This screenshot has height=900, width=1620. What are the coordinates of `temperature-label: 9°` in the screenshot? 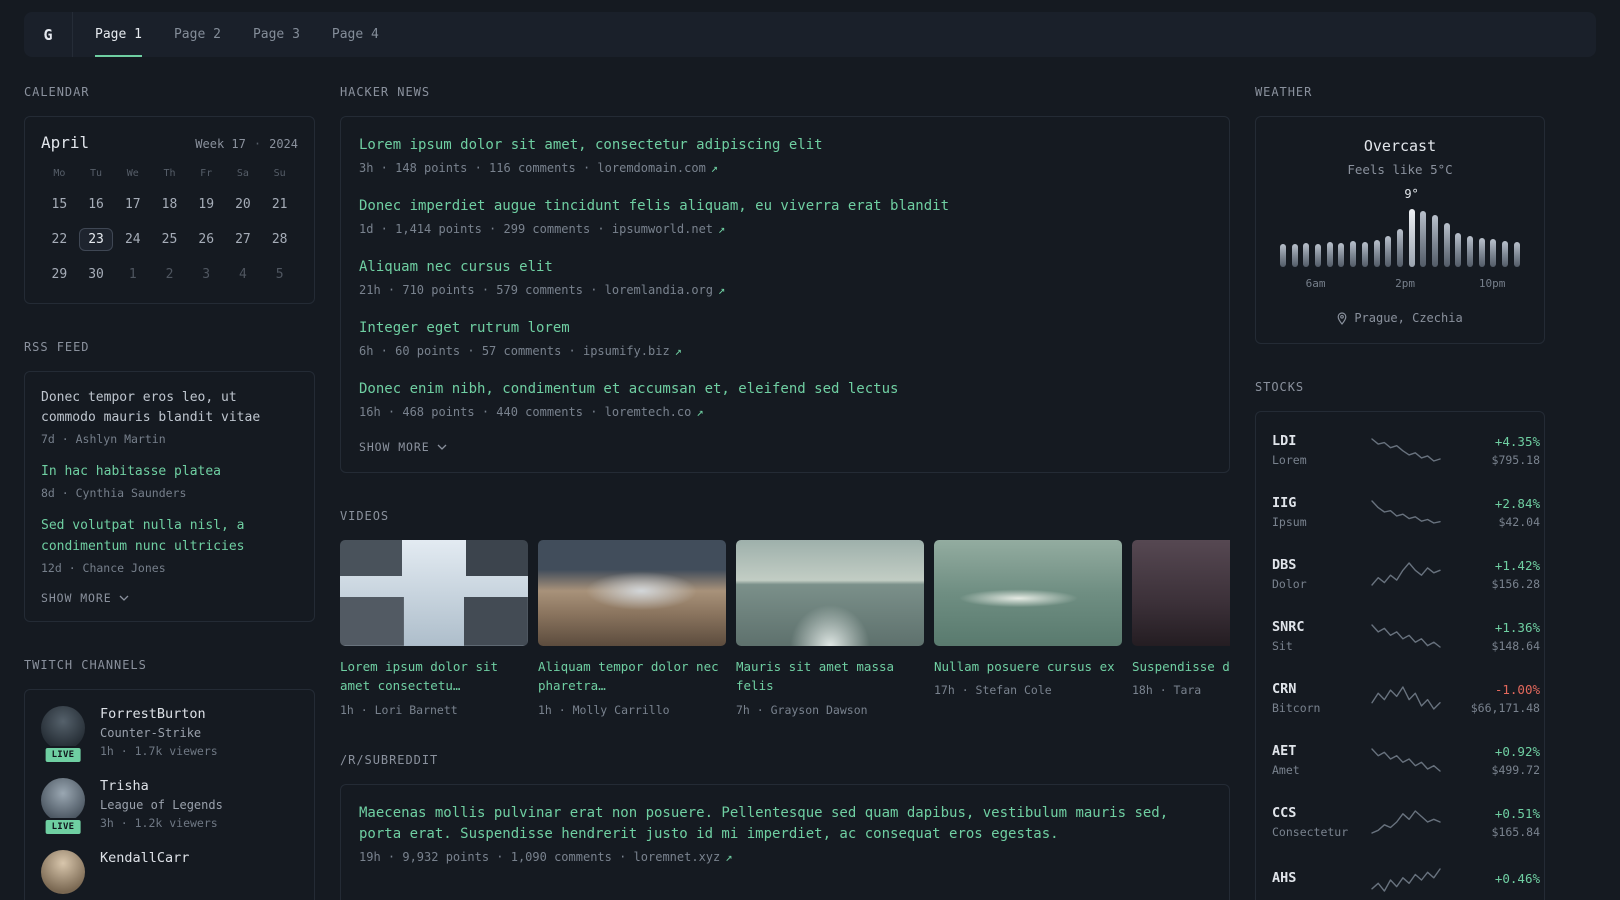 It's located at (1411, 194).